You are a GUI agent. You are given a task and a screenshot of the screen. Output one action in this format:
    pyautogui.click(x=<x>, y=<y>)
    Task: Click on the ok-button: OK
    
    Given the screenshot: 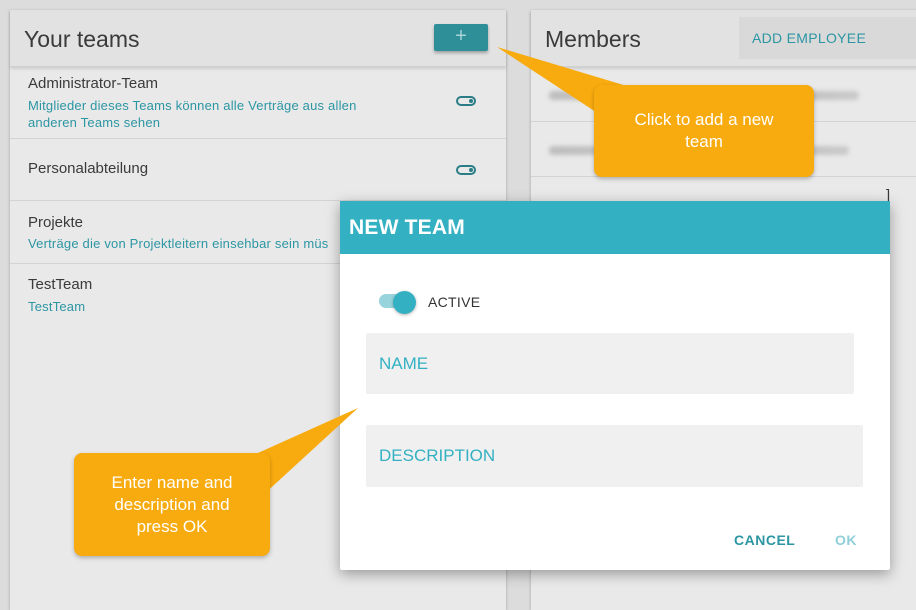 What is the action you would take?
    pyautogui.click(x=846, y=540)
    